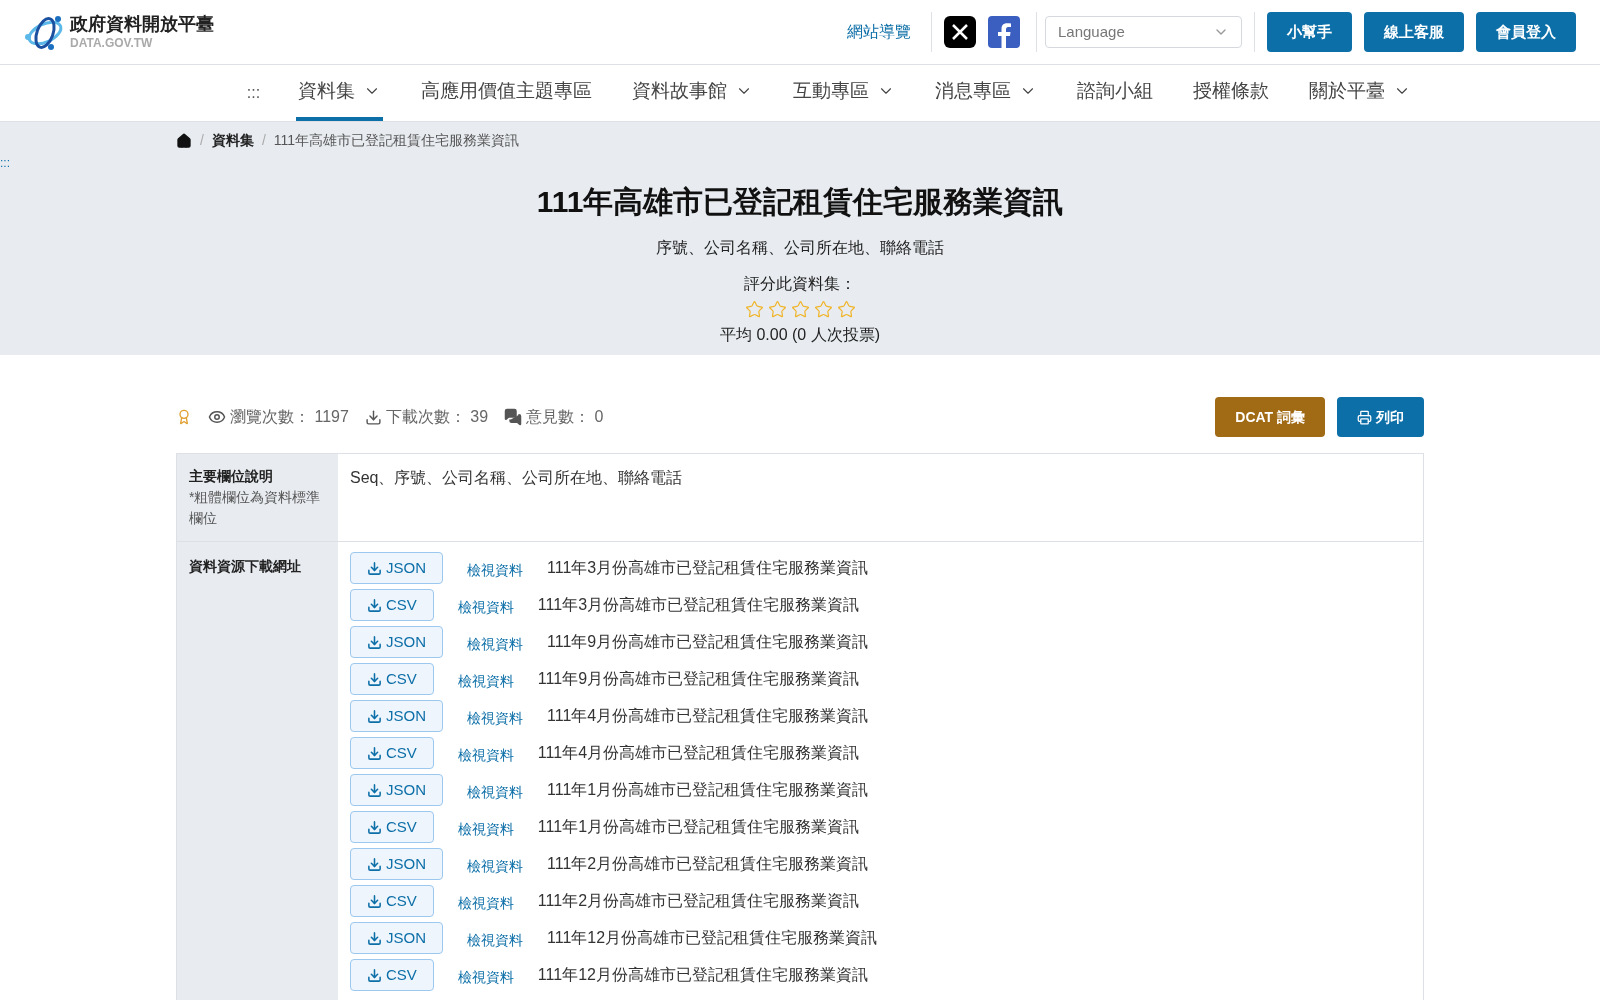 The height and width of the screenshot is (1000, 1600). Describe the element at coordinates (1143, 32) in the screenshot. I see `language-select: Language` at that location.